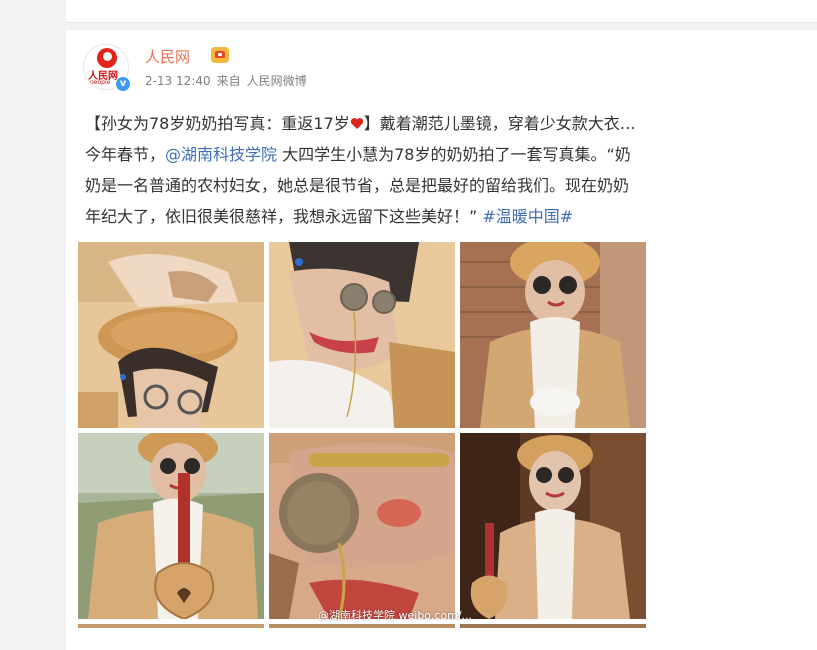 The width and height of the screenshot is (817, 650). Describe the element at coordinates (167, 56) in the screenshot. I see `author-name: 人民网` at that location.